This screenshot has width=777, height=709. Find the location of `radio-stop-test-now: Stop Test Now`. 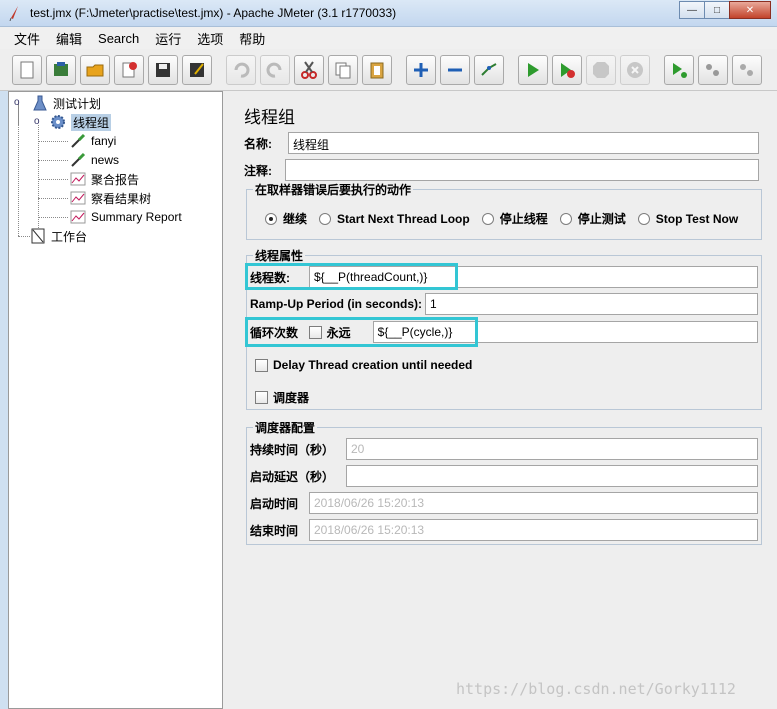

radio-stop-test-now: Stop Test Now is located at coordinates (687, 219).